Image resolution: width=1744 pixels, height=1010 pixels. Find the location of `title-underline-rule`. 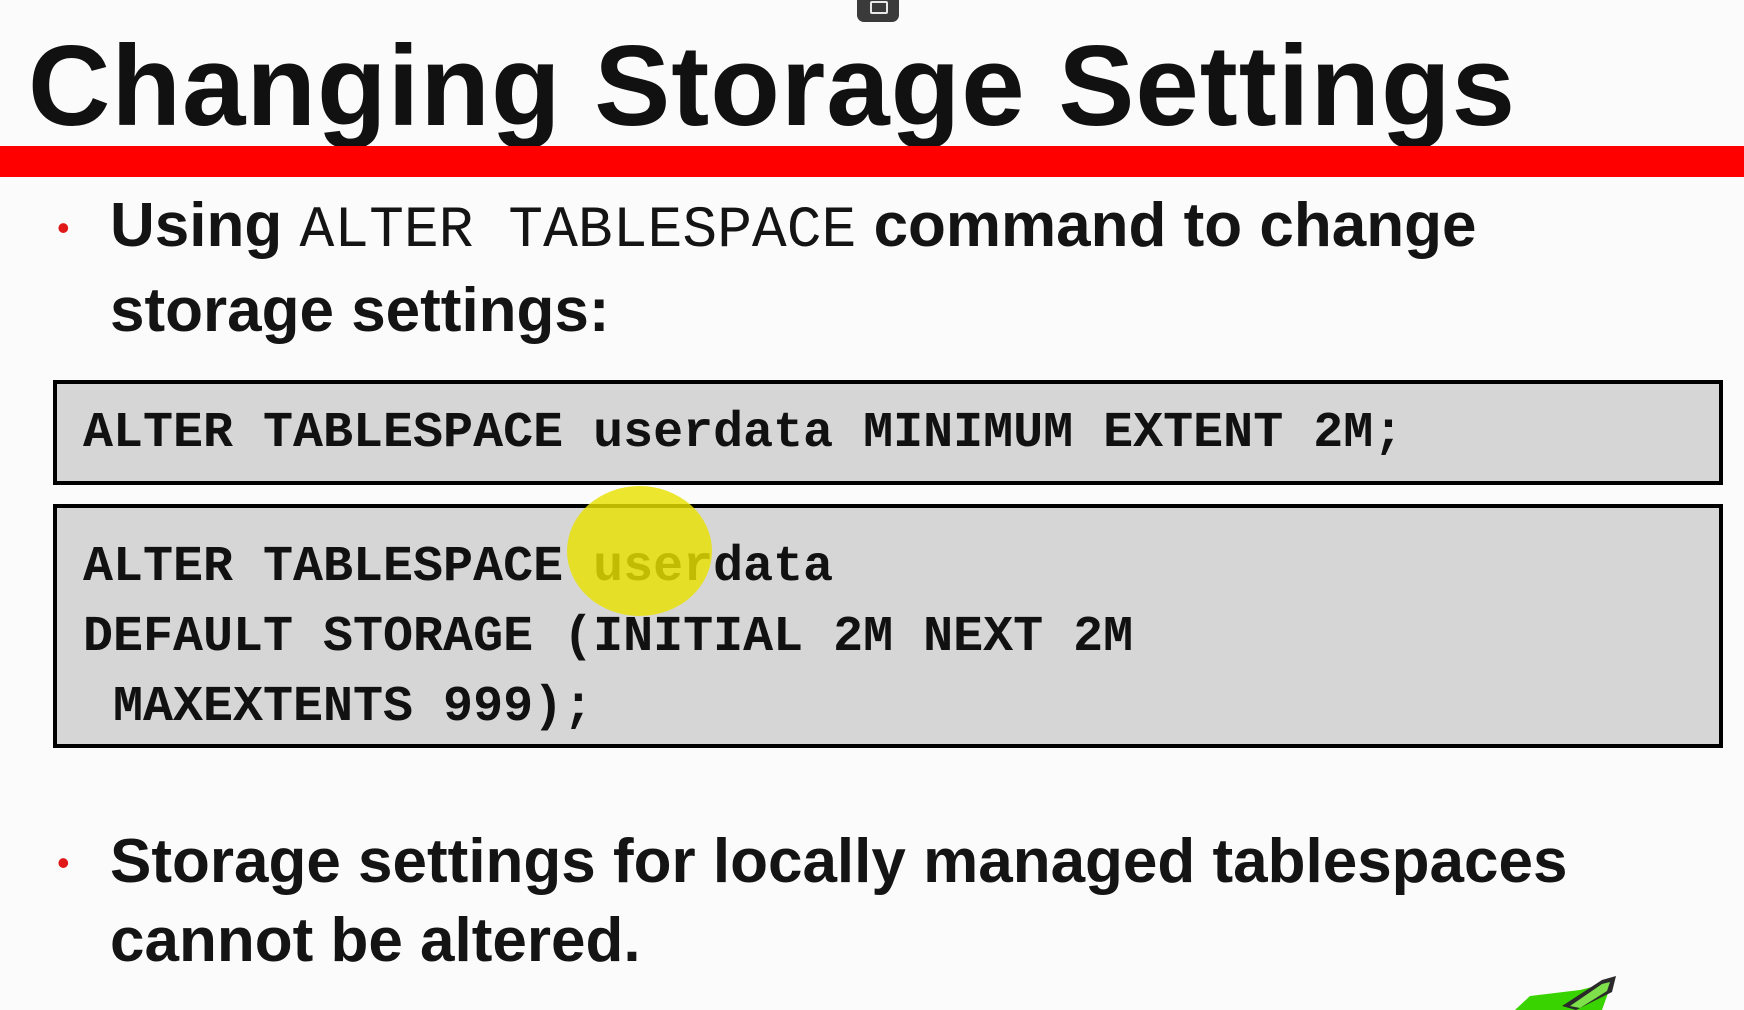

title-underline-rule is located at coordinates (872, 161).